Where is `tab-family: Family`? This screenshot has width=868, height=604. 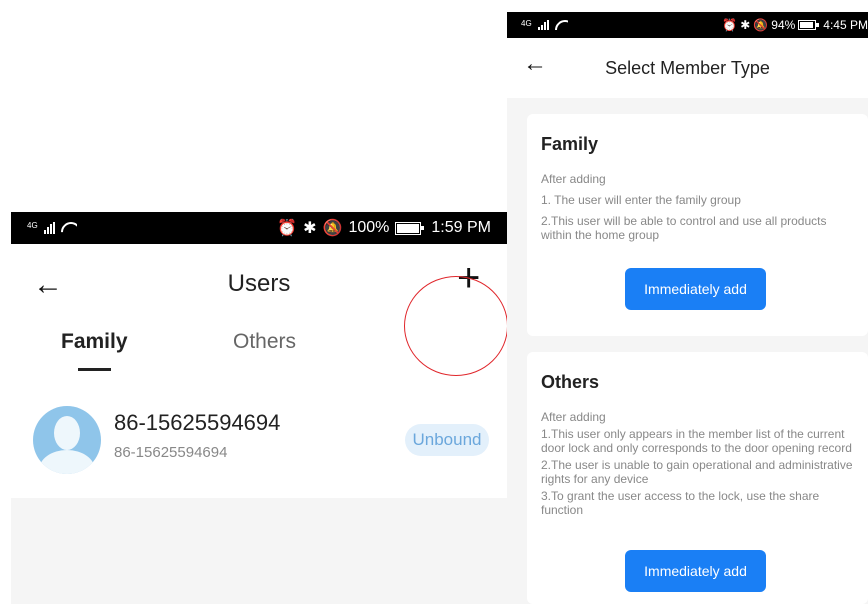
tab-family: Family is located at coordinates (94, 342).